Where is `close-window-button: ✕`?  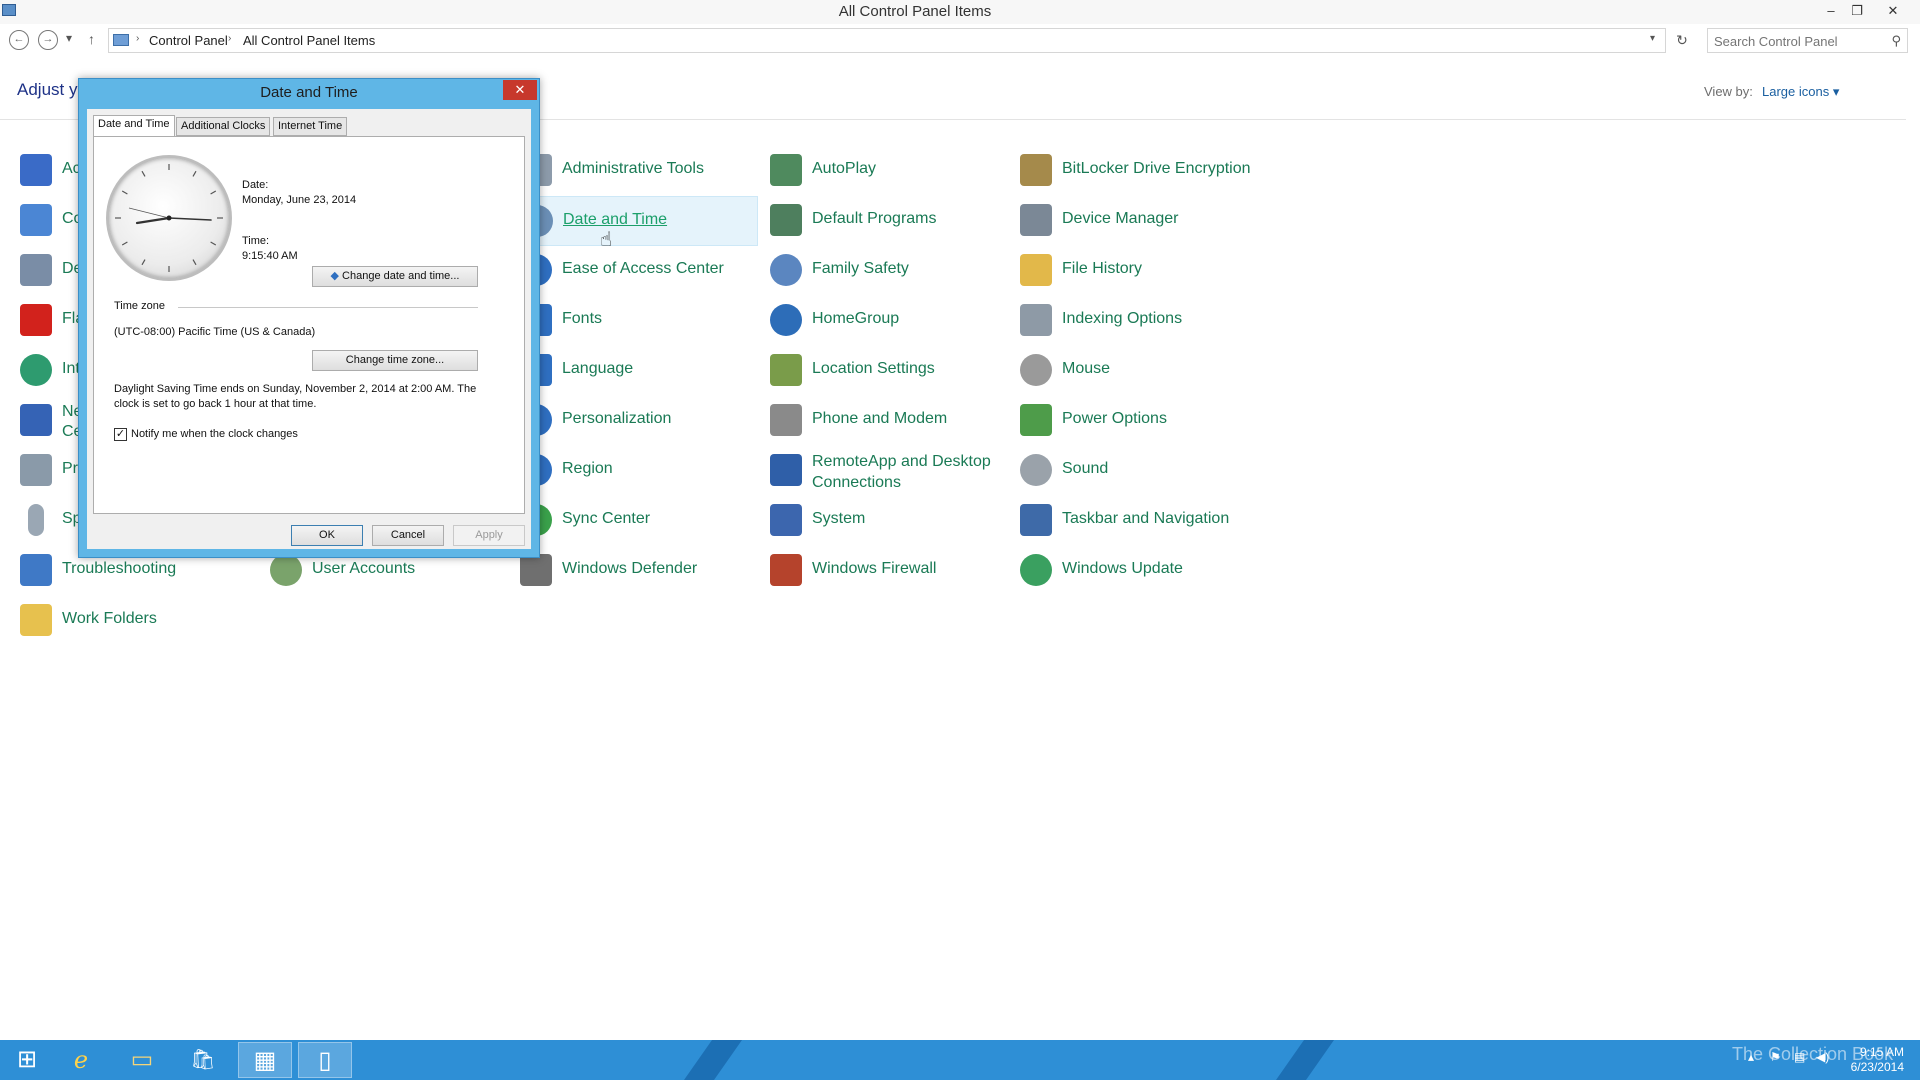
close-window-button: ✕ is located at coordinates (1893, 11).